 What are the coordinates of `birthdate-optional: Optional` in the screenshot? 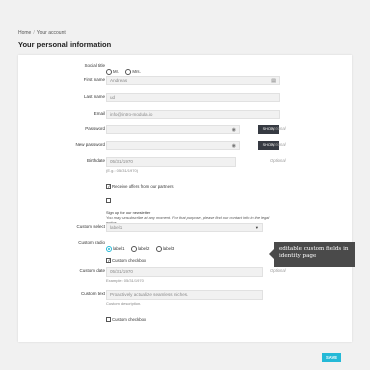 It's located at (278, 160).